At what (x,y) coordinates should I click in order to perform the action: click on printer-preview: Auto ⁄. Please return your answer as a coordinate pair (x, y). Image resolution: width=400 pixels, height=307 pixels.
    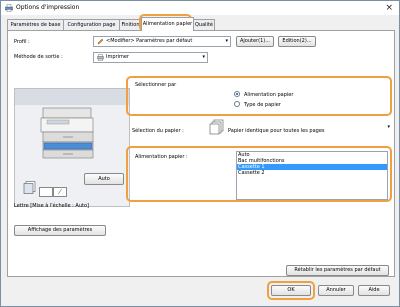
    Looking at the image, I should click on (72, 147).